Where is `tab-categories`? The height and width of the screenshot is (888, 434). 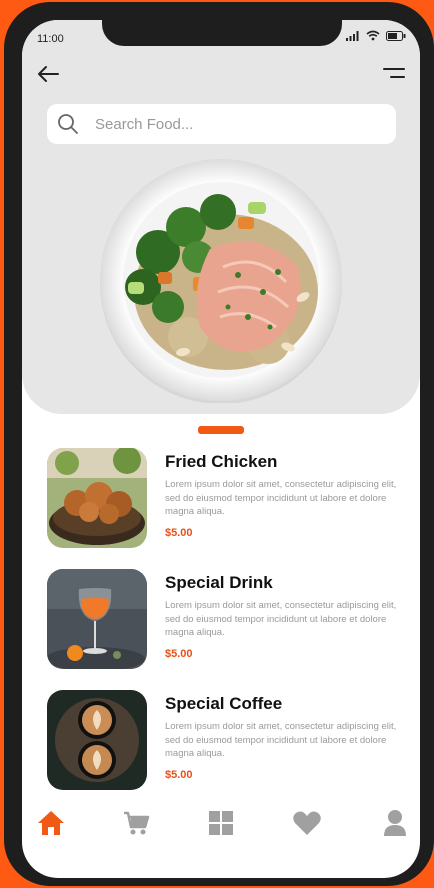
tab-categories is located at coordinates (221, 823).